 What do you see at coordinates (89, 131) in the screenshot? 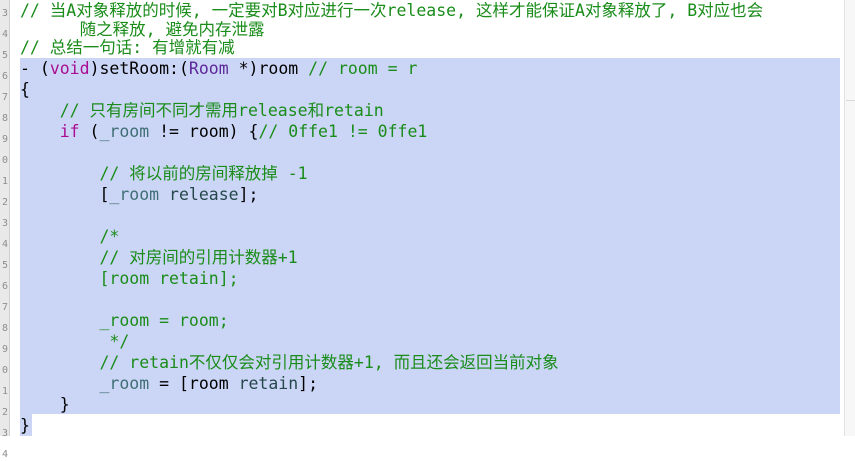
I see `code-token: (` at bounding box center [89, 131].